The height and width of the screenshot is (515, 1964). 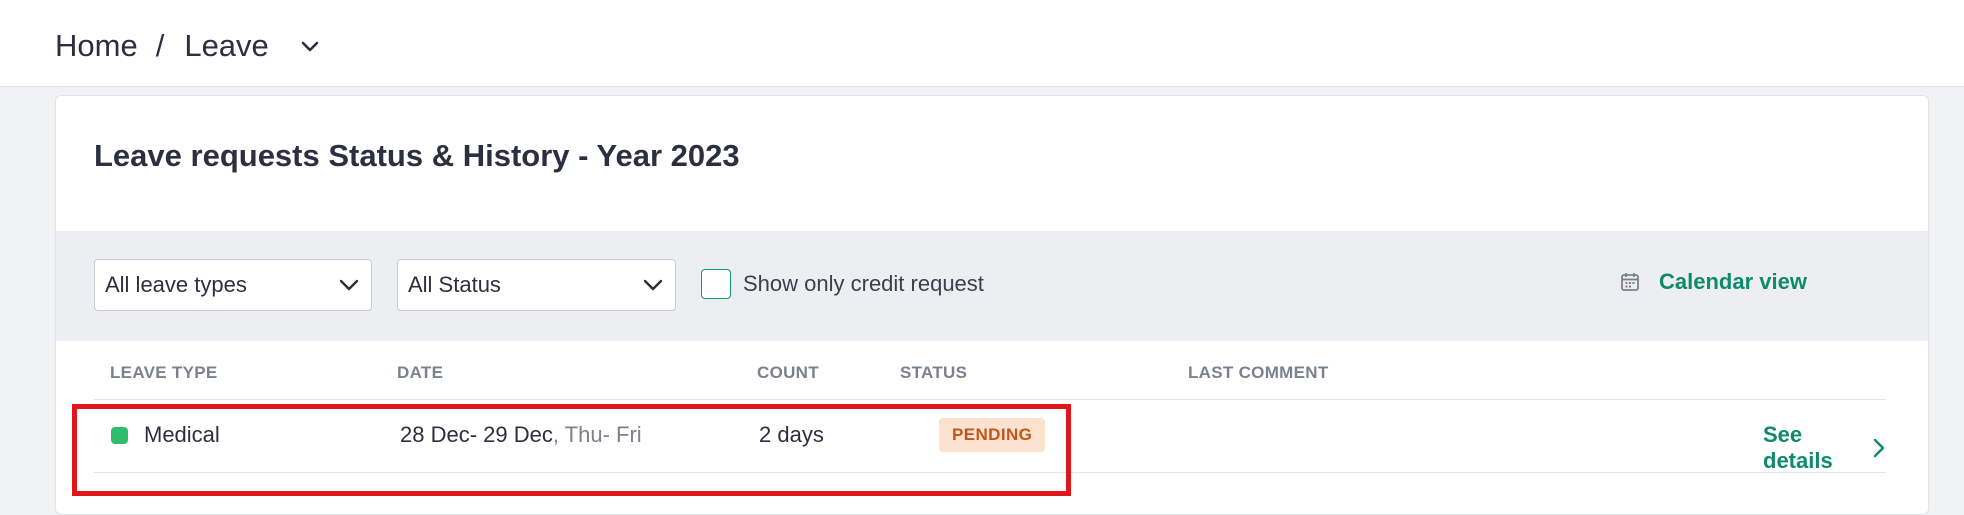 I want to click on status-select-value: All Status, so click(x=454, y=284).